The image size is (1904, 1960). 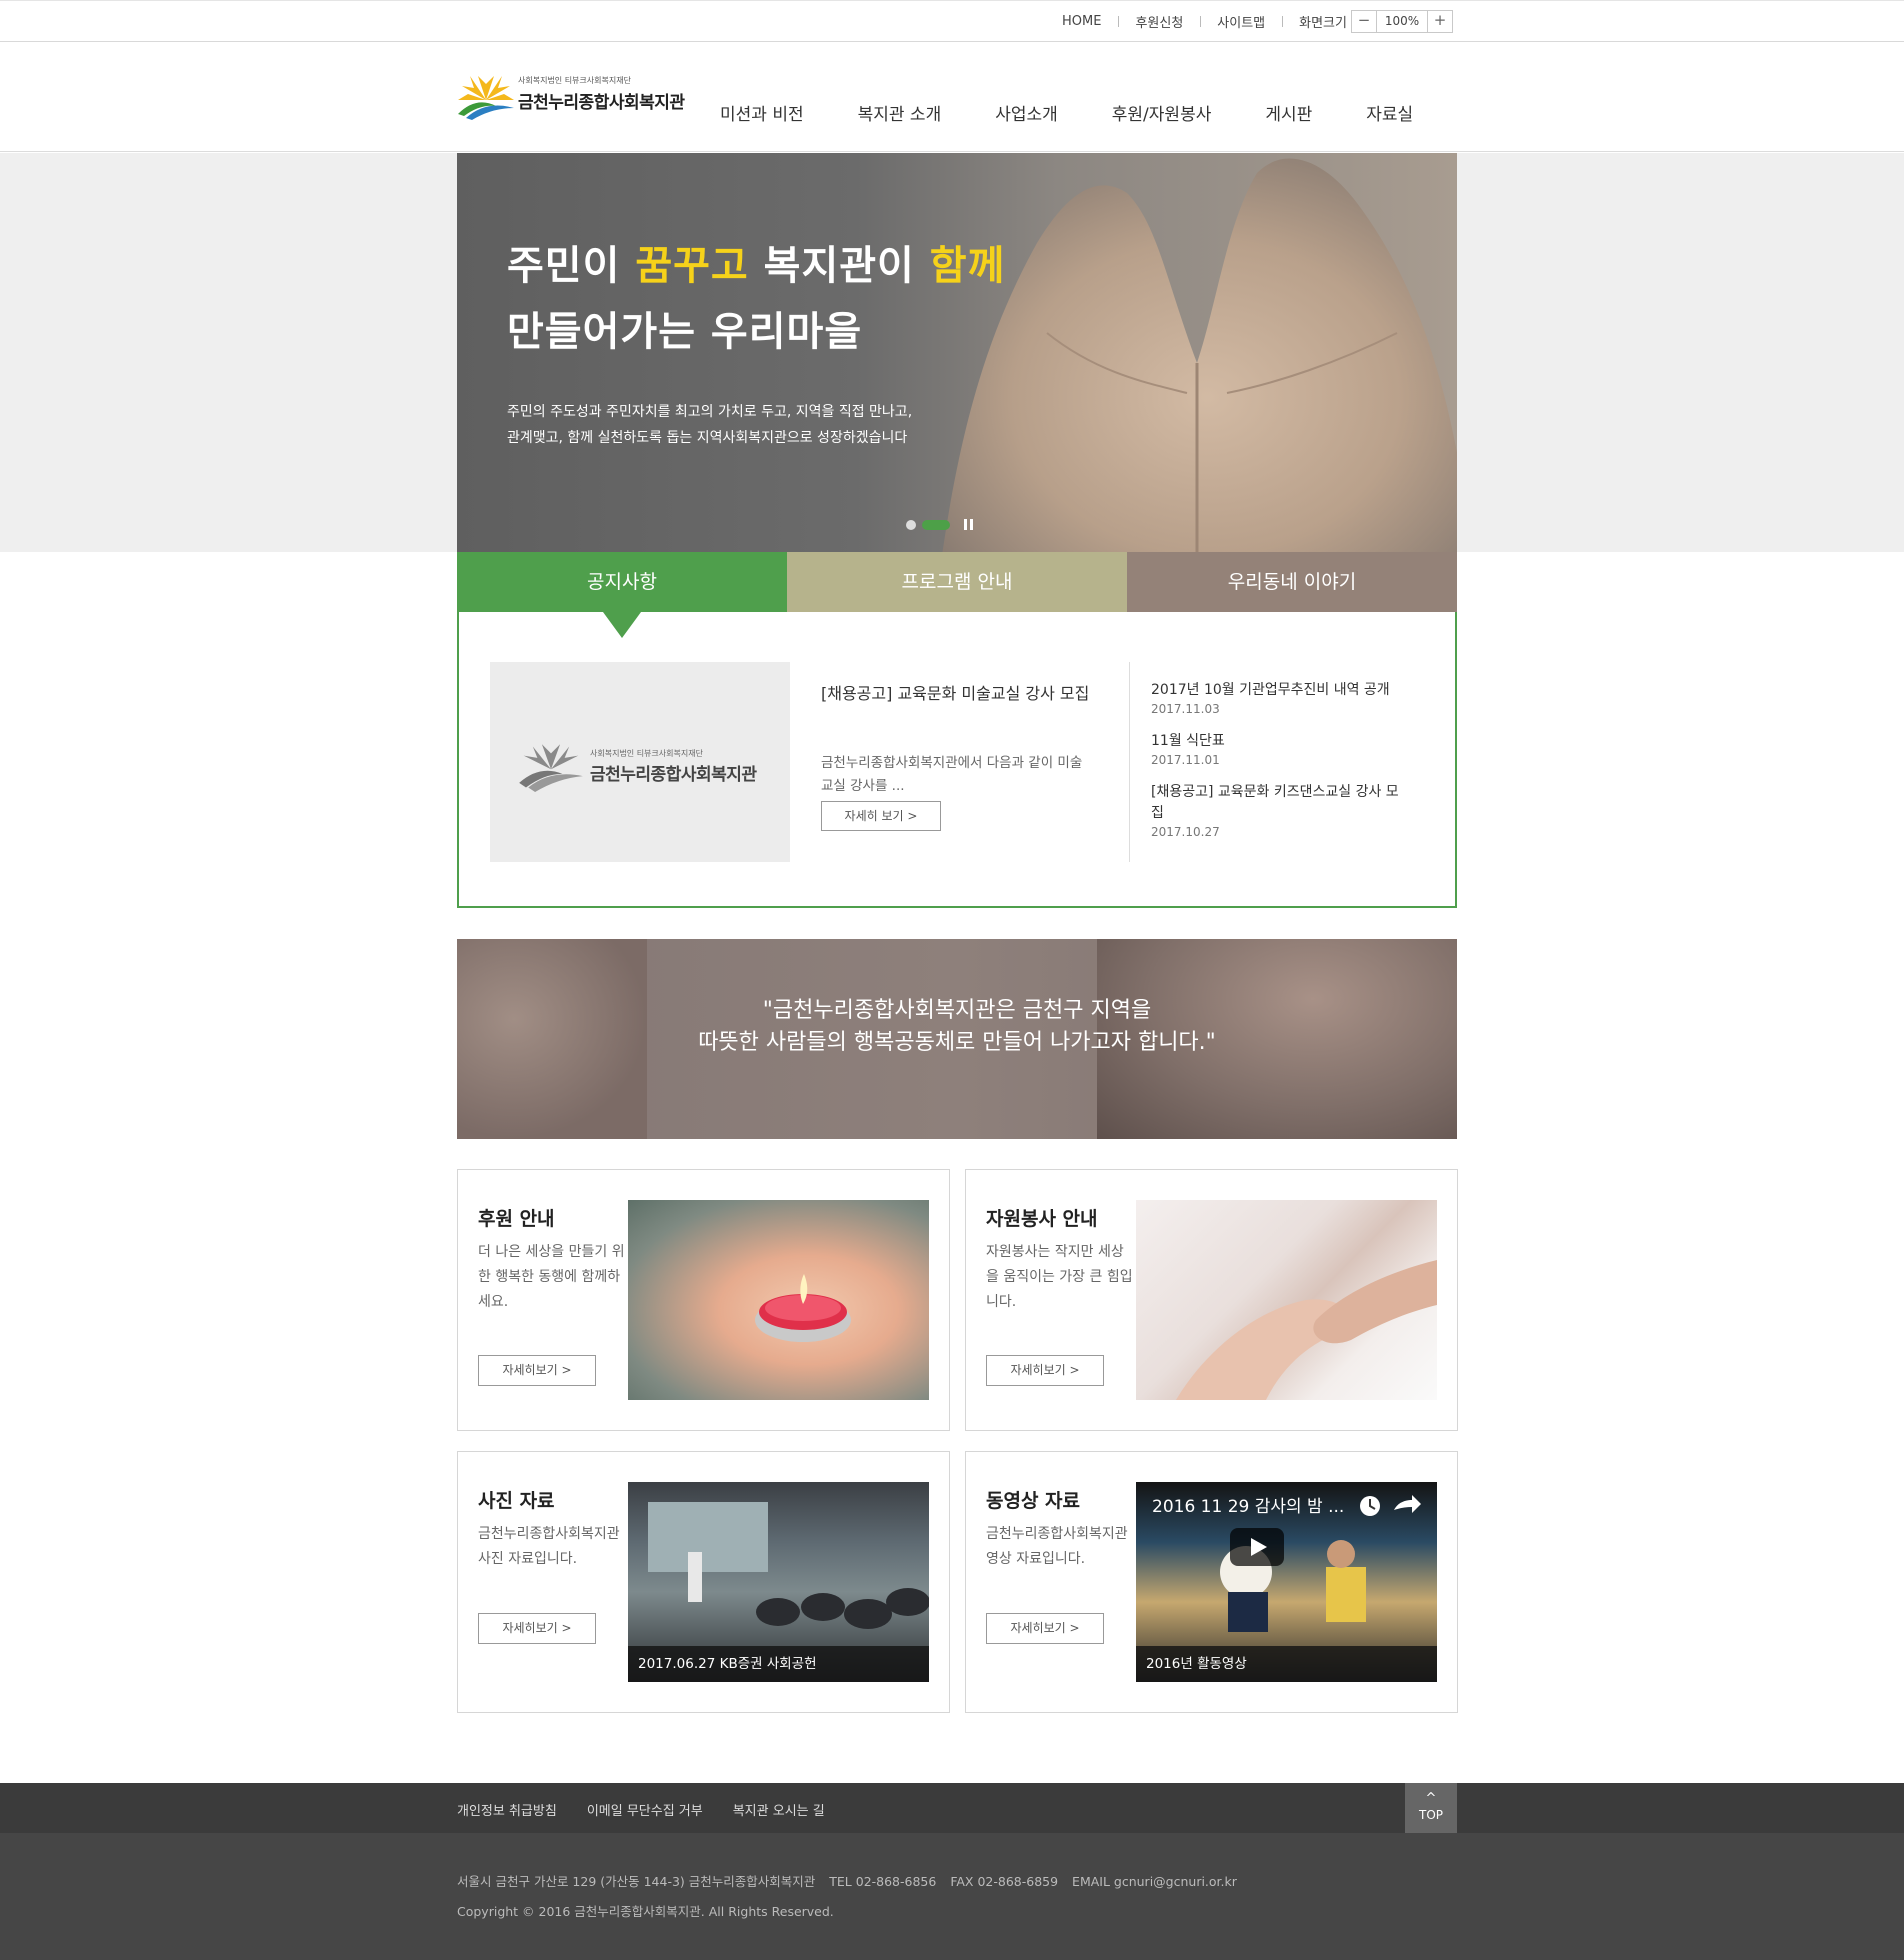 What do you see at coordinates (1440, 21) in the screenshot?
I see `zoom-in-button: +` at bounding box center [1440, 21].